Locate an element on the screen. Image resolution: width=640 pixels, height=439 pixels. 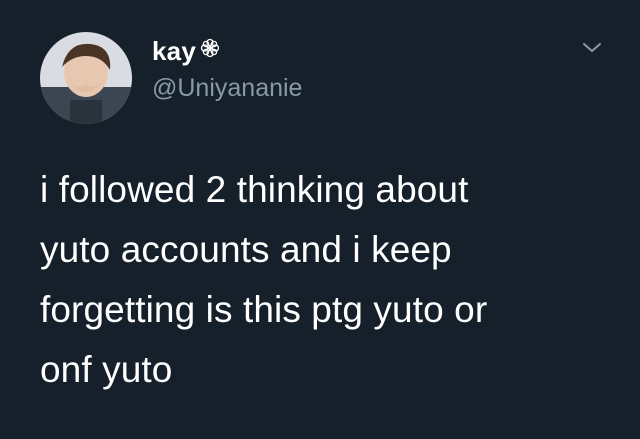
display-name-row: kay is located at coordinates (227, 51).